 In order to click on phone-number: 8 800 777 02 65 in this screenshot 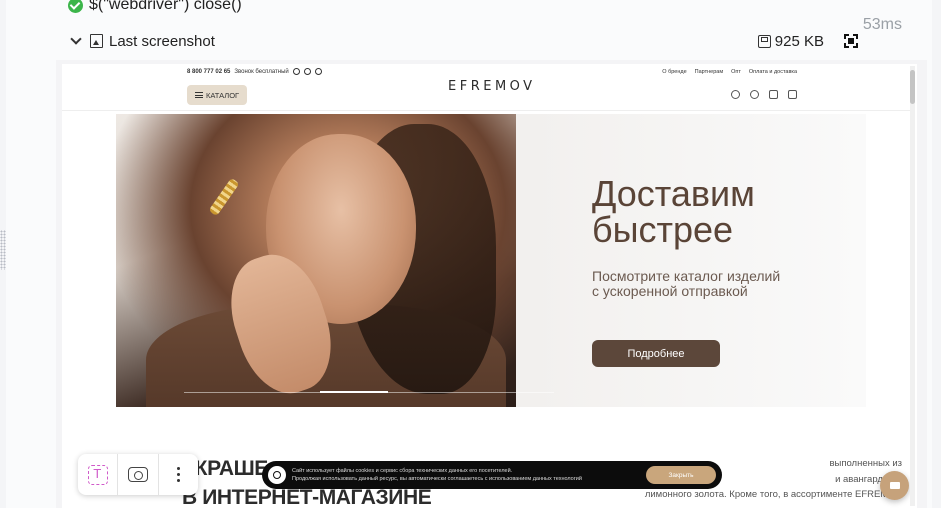, I will do `click(209, 71)`.